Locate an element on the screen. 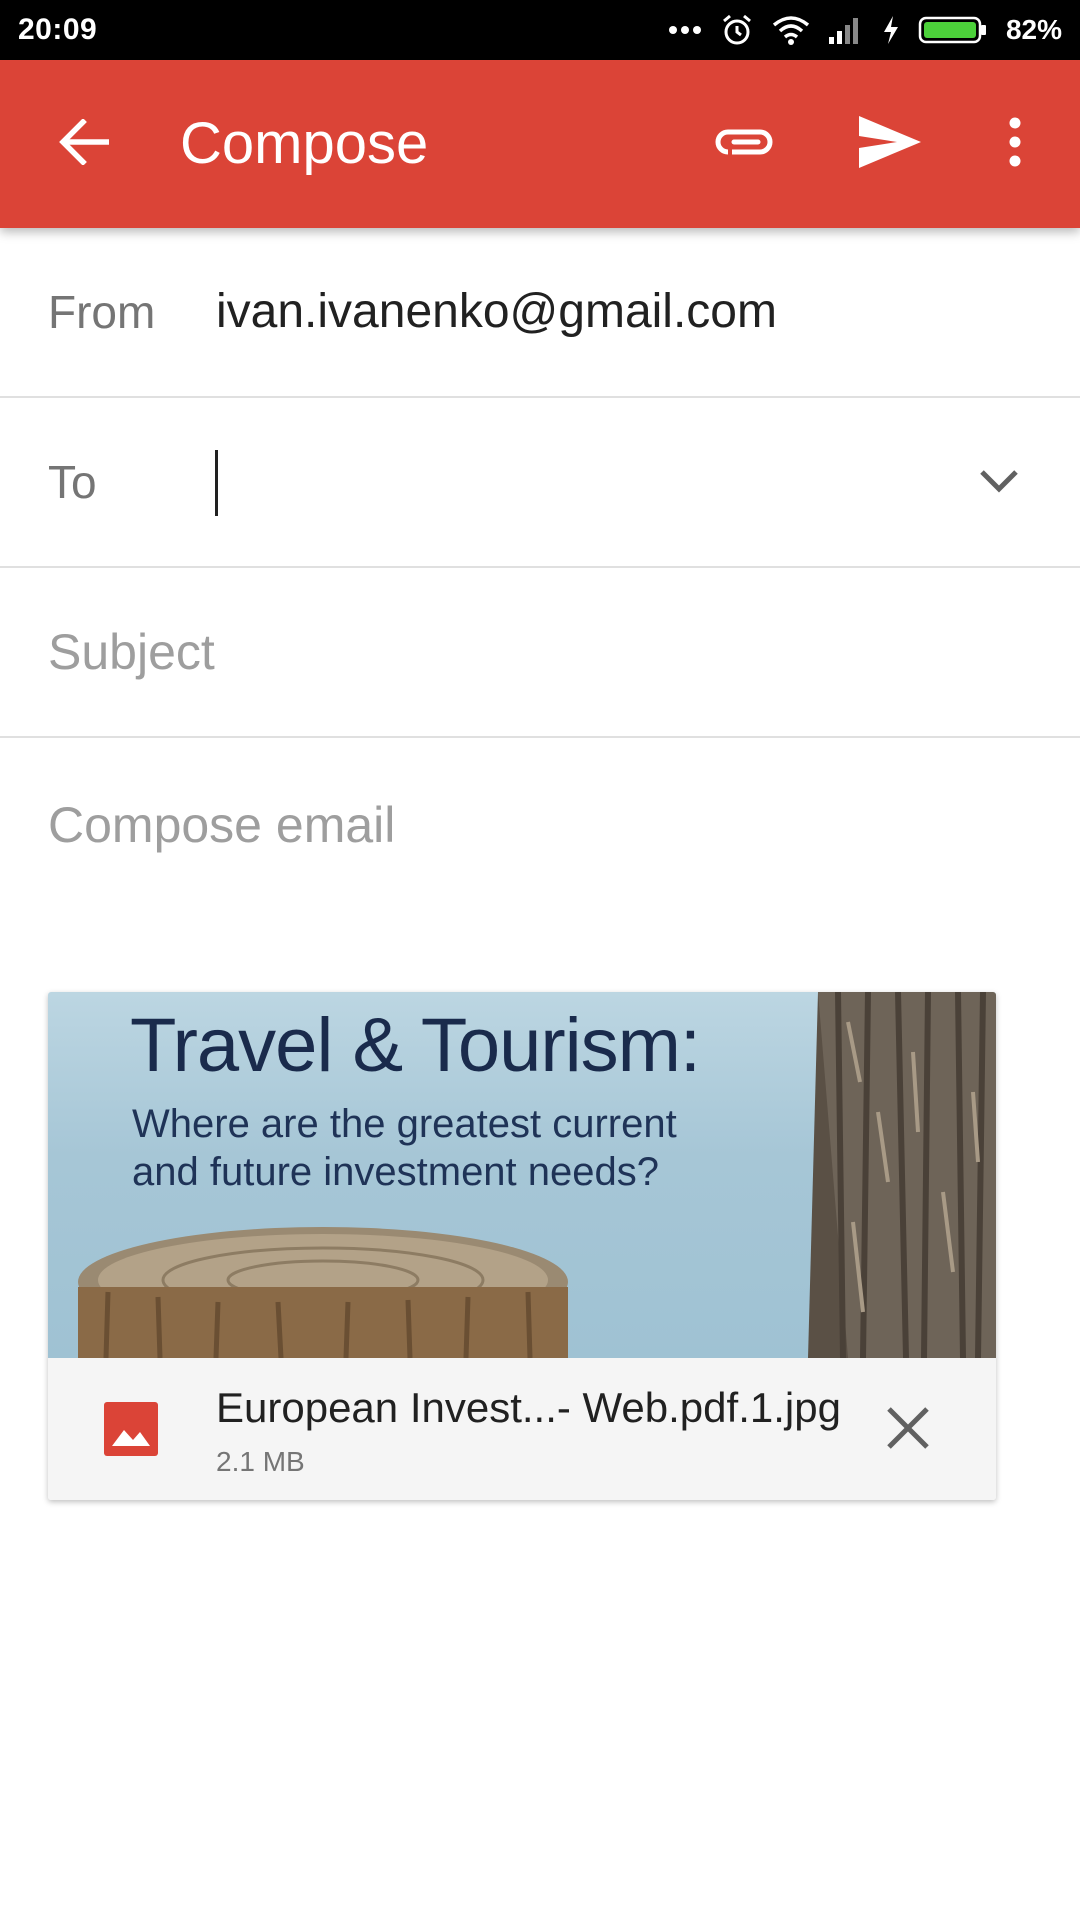  send-icon is located at coordinates (890, 144).